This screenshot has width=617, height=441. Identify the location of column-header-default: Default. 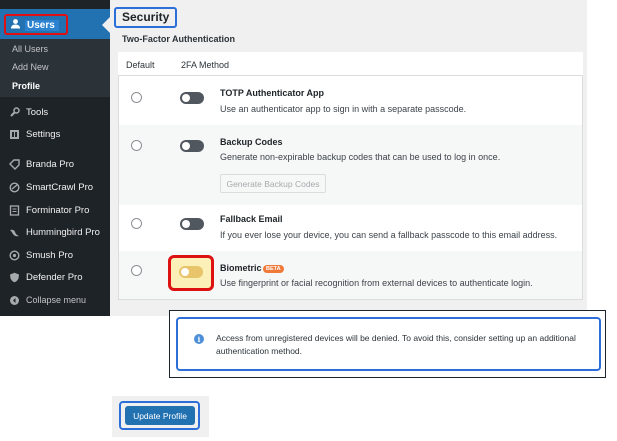
(140, 65).